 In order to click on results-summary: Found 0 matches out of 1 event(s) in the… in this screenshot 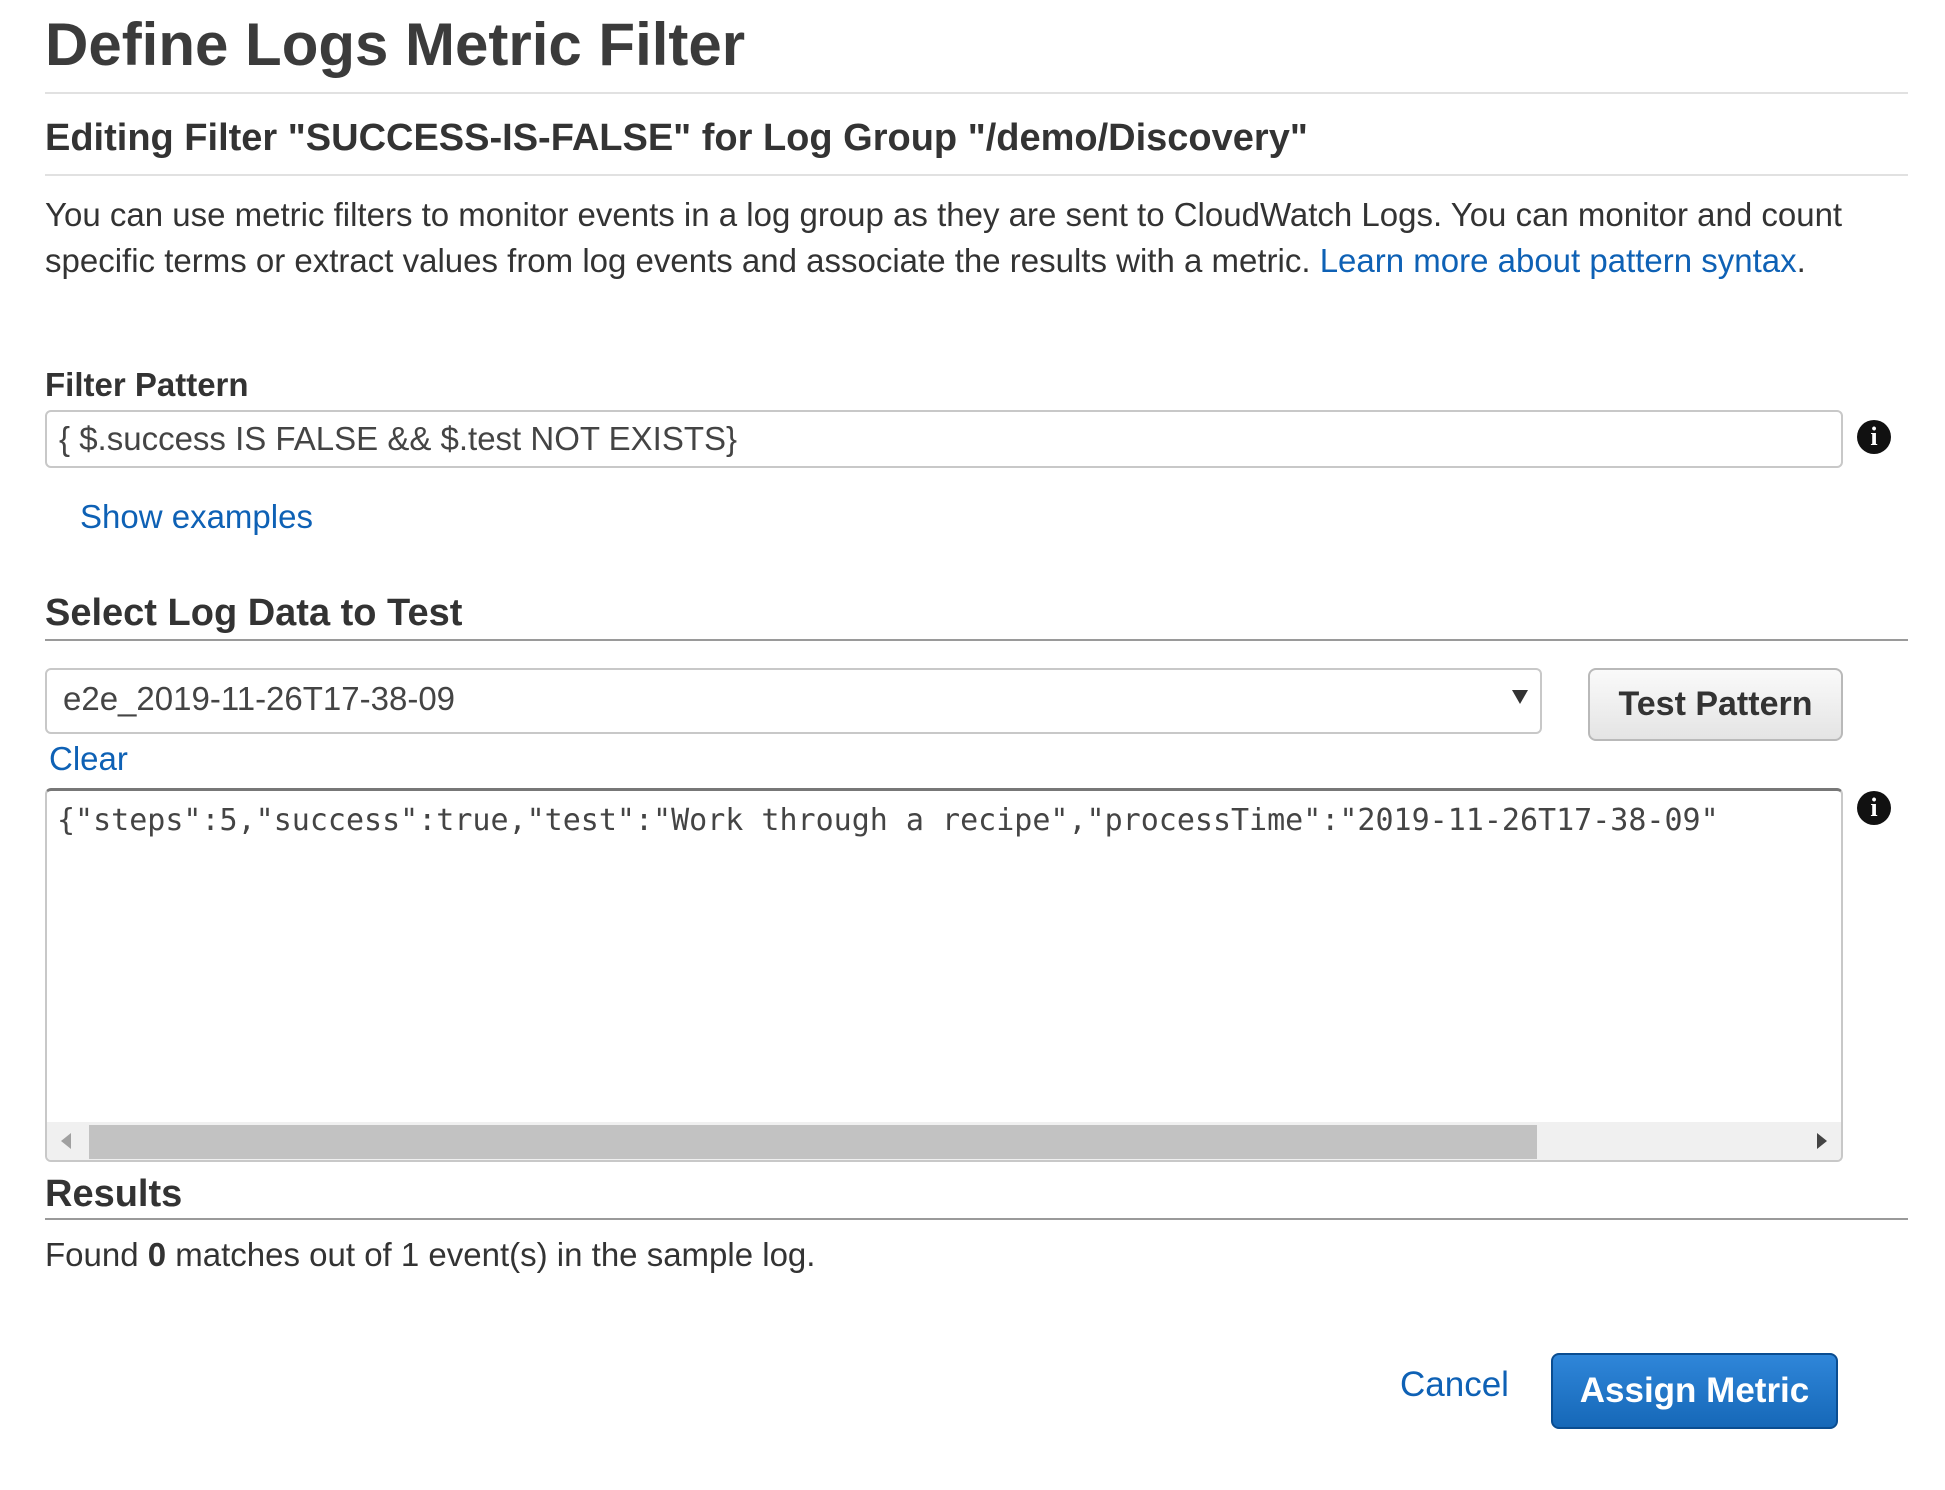, I will do `click(430, 1255)`.